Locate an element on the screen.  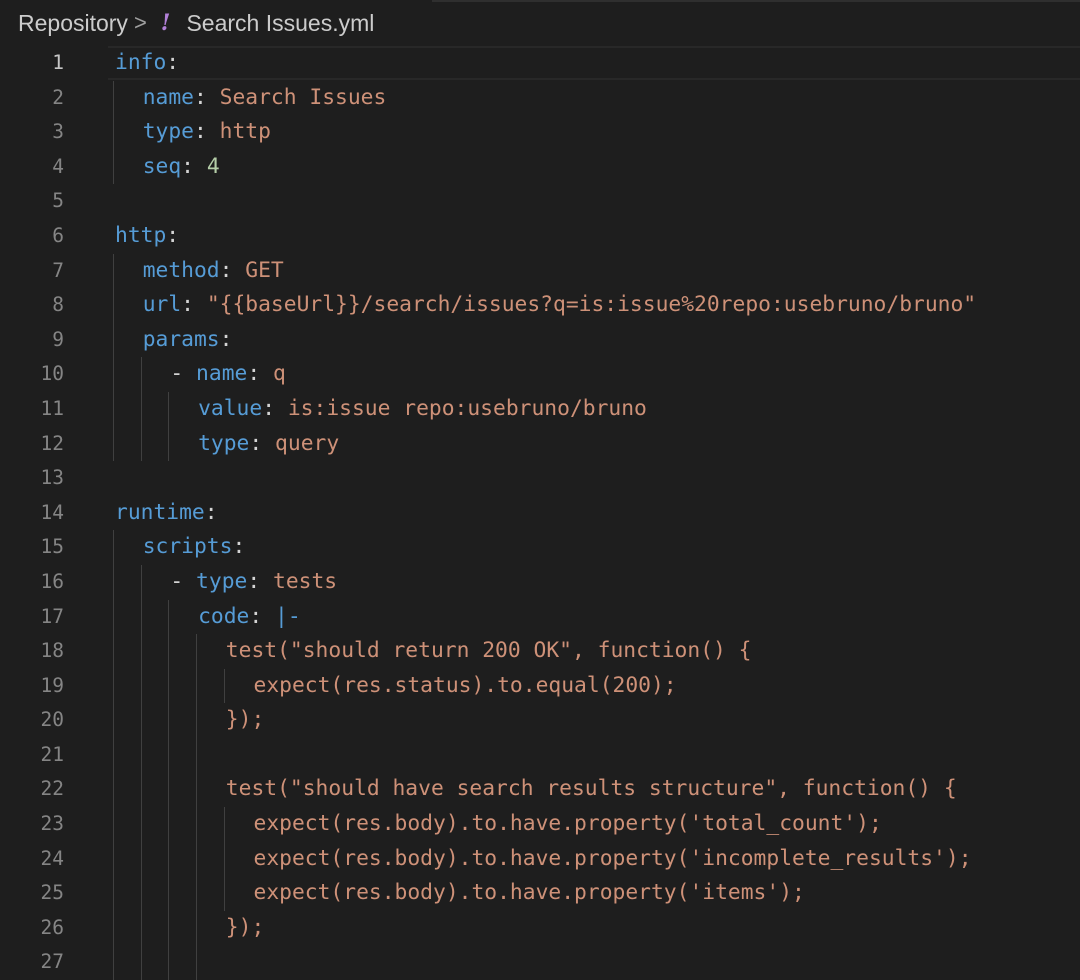
code-line: code: |- is located at coordinates (594, 617).